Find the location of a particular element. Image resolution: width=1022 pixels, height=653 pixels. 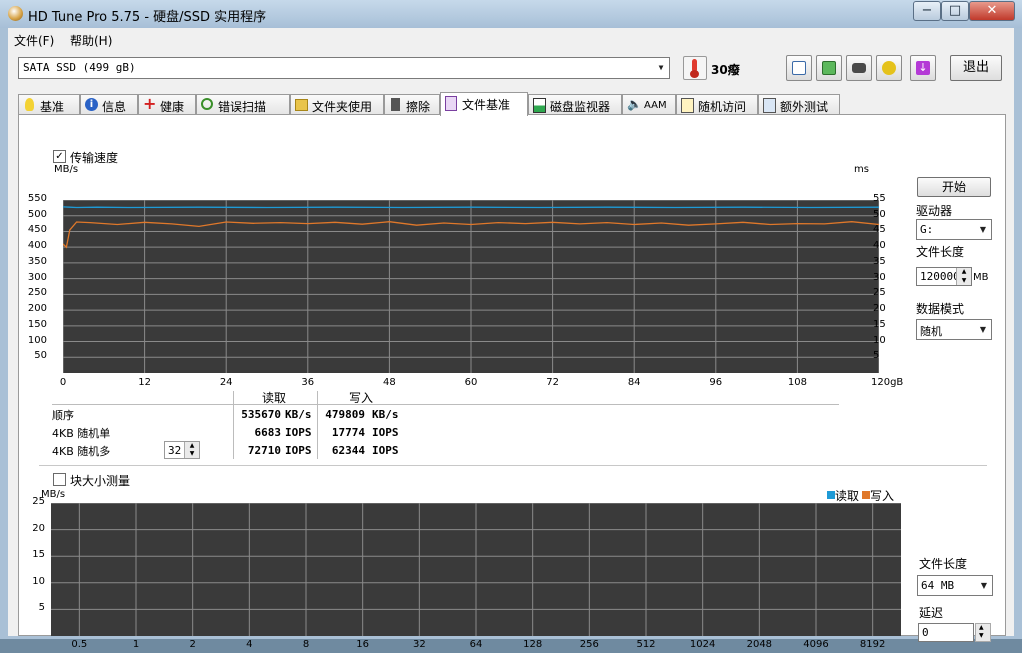

screenshot-button is located at coordinates (859, 68).